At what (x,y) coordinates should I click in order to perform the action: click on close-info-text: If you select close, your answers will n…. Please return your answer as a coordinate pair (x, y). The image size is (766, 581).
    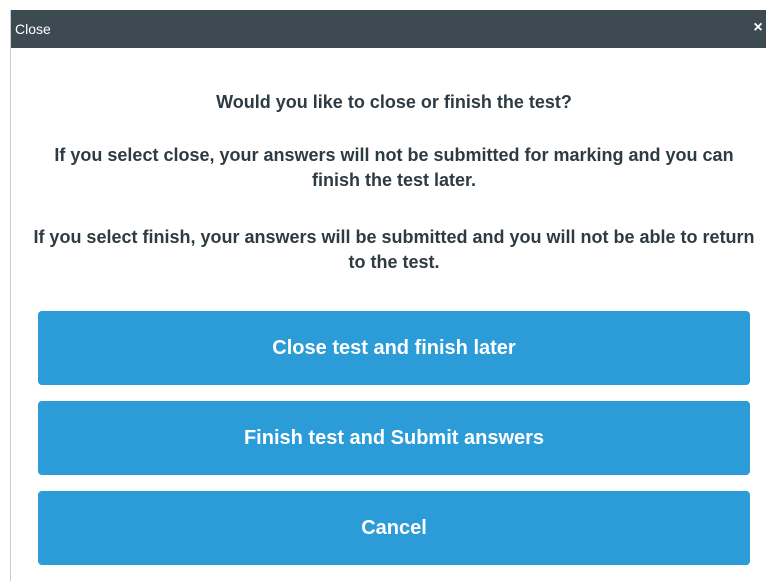
    Looking at the image, I should click on (394, 167).